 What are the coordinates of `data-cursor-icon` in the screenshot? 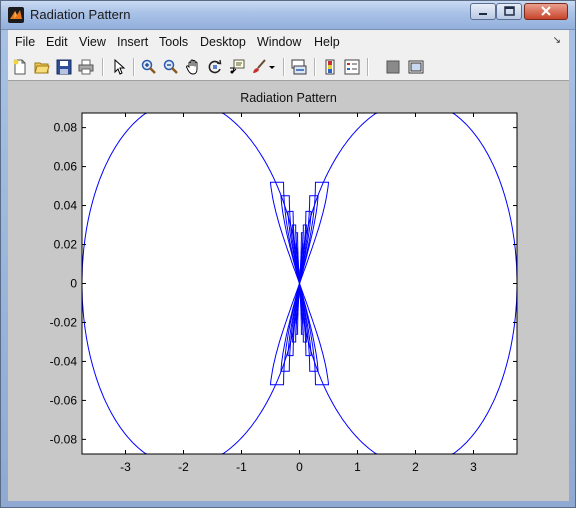 It's located at (237, 66).